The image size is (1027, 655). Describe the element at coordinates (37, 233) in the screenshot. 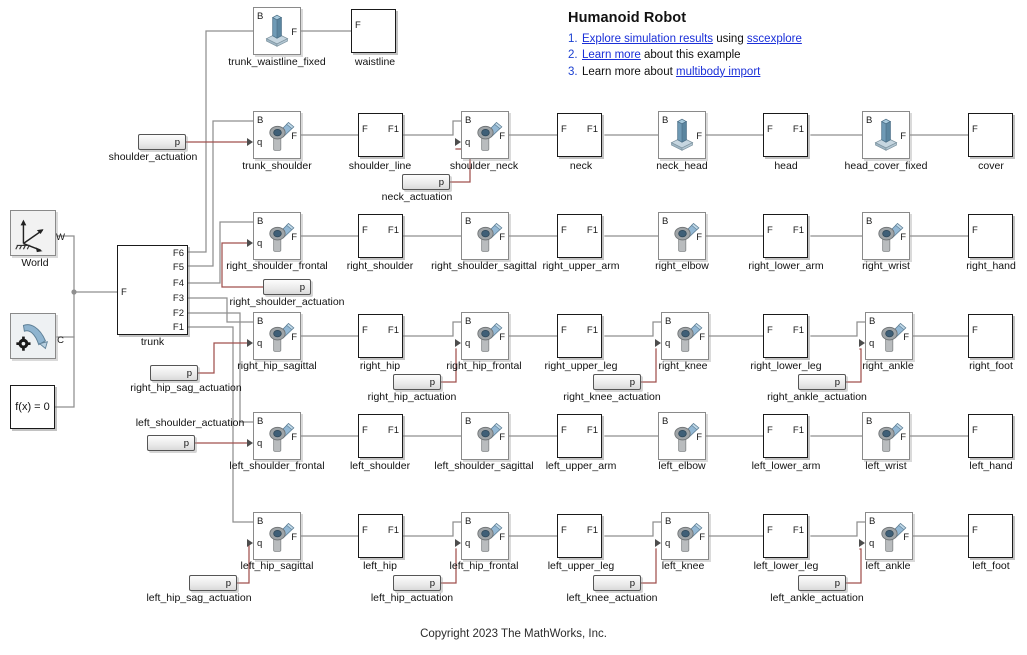

I see `world-frame-block: W` at that location.